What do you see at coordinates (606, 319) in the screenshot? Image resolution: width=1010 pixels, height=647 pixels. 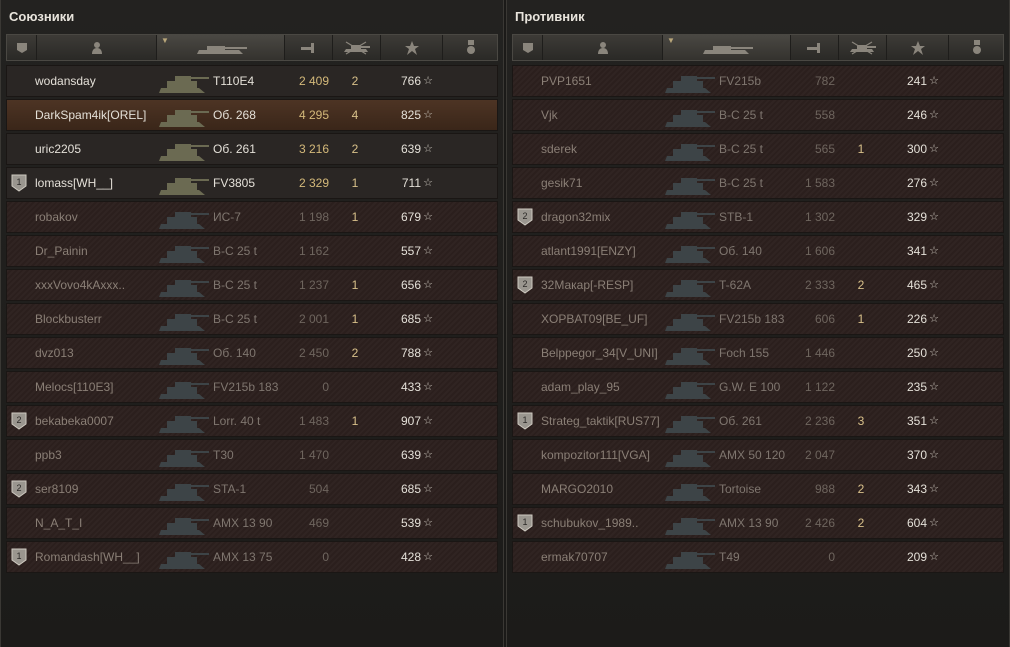 I see `player-name: XOPBAT09[BE_UF]` at bounding box center [606, 319].